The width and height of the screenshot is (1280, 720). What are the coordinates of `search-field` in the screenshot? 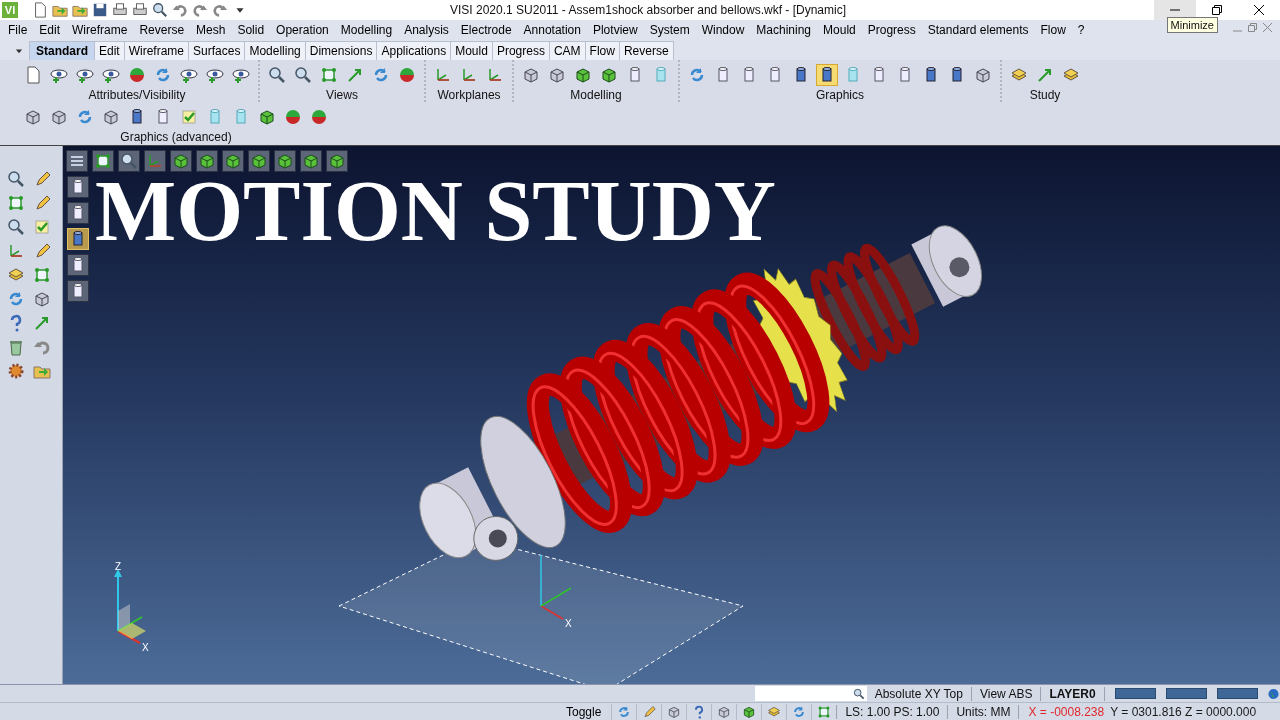 It's located at (811, 693).